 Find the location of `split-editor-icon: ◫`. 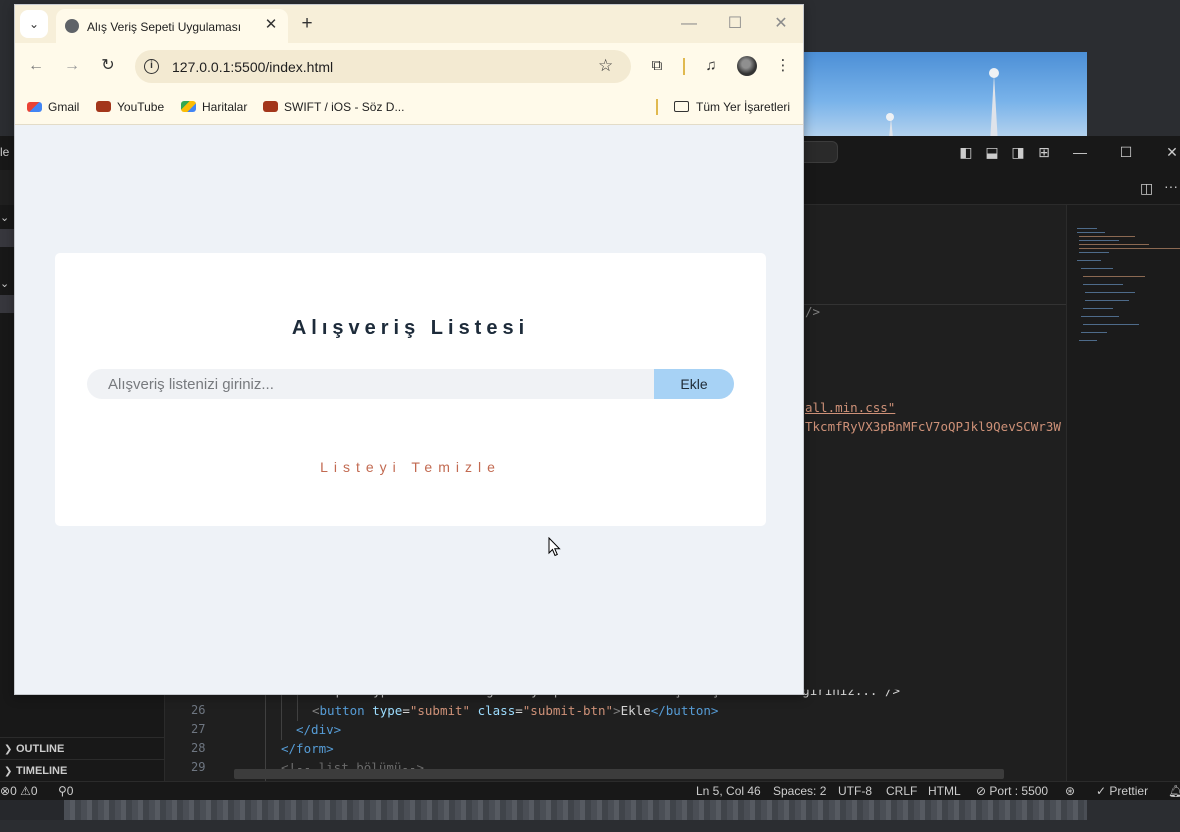

split-editor-icon: ◫ is located at coordinates (1146, 188).